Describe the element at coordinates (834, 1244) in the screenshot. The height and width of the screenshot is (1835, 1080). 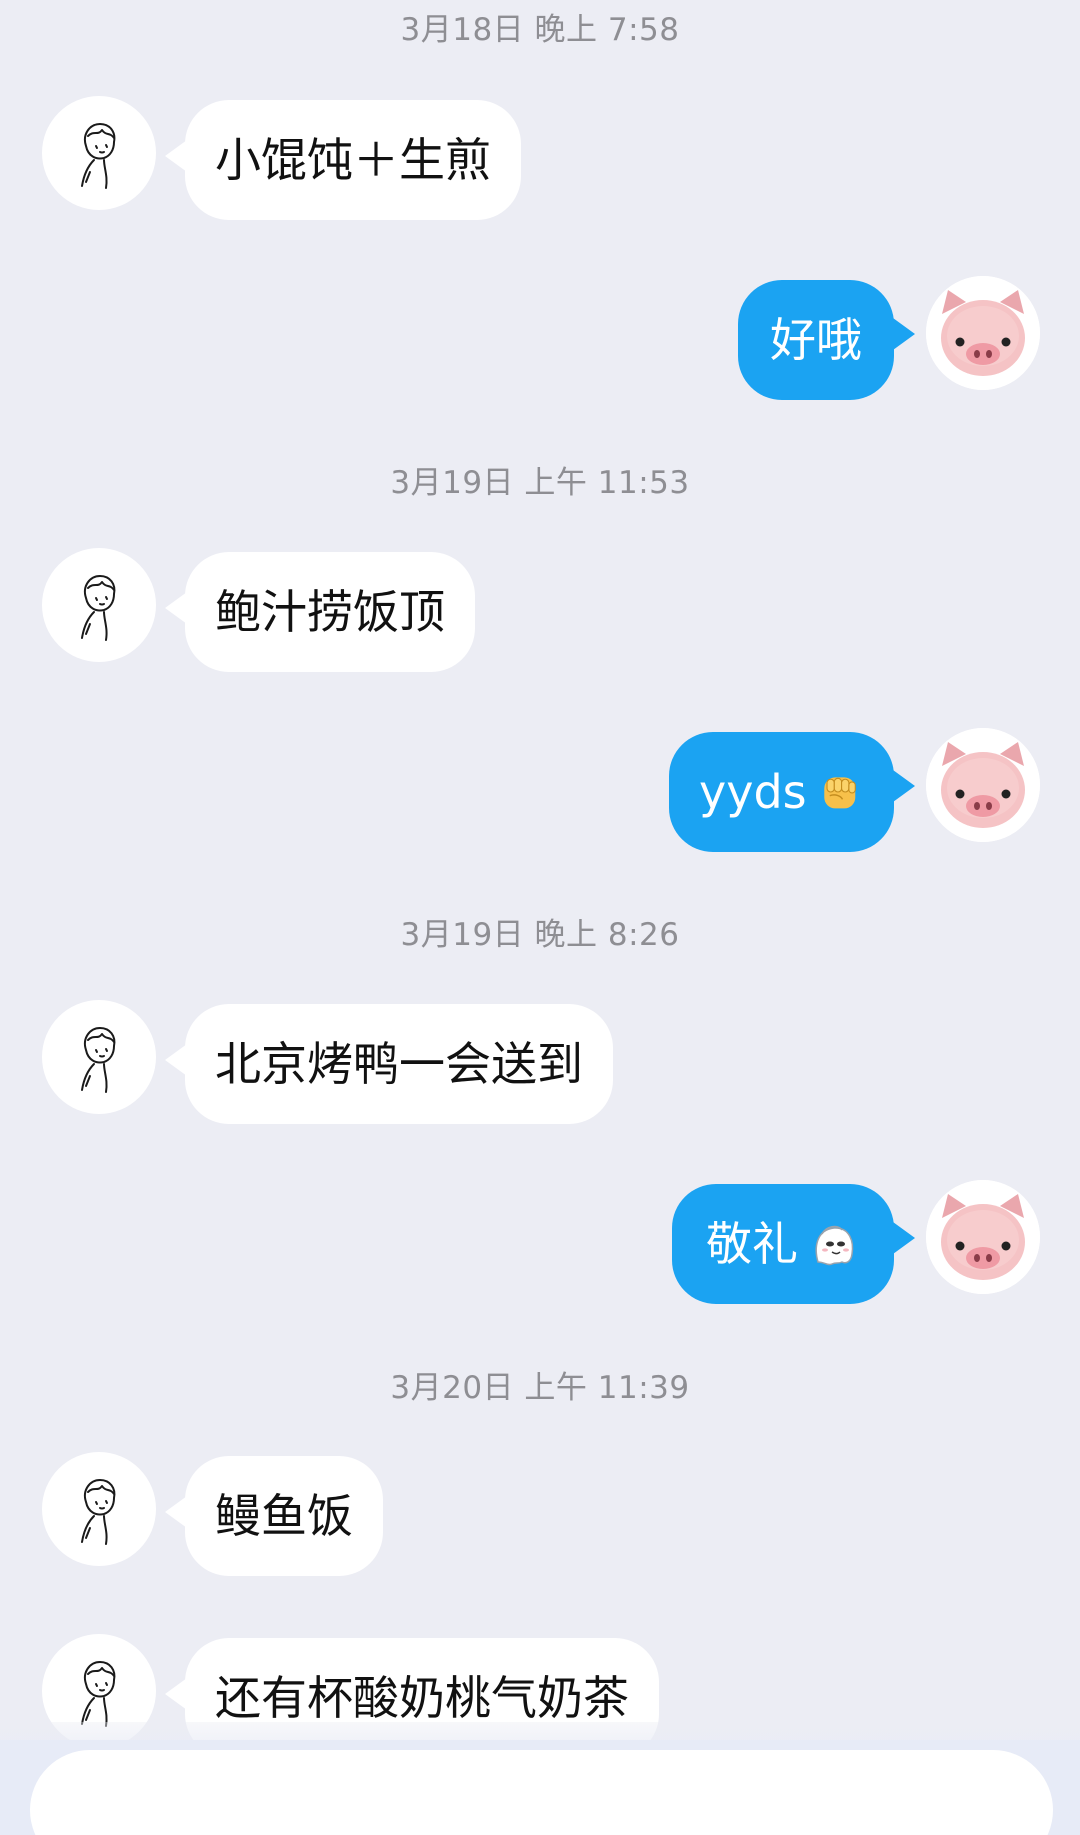
I see `salute-ghost-emoji-icon` at that location.